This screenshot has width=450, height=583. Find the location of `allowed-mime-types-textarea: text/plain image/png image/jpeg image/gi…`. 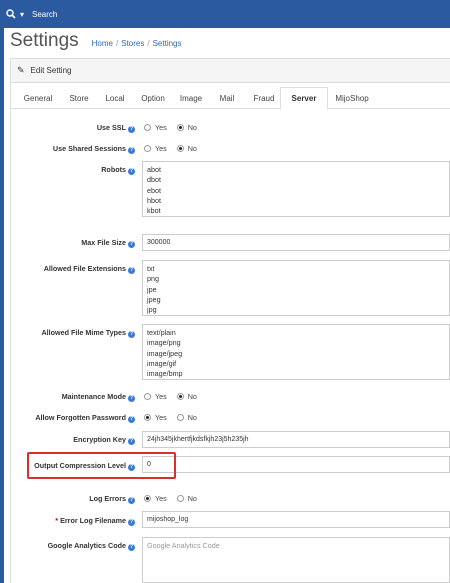

allowed-mime-types-textarea: text/plain image/png image/jpeg image/gi… is located at coordinates (296, 352).